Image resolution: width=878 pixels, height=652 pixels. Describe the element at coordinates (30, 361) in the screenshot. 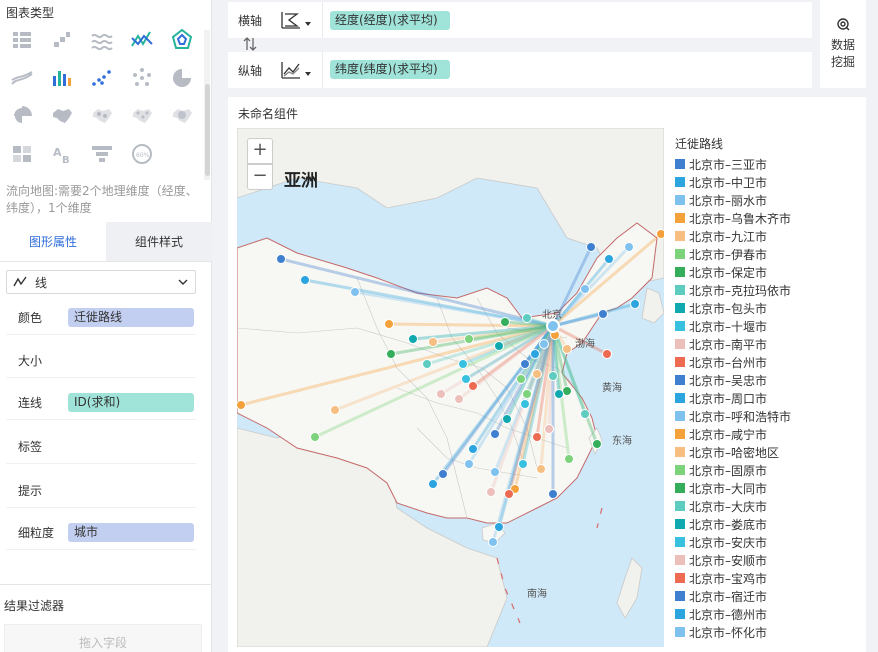

I see `property-label: 大小` at that location.